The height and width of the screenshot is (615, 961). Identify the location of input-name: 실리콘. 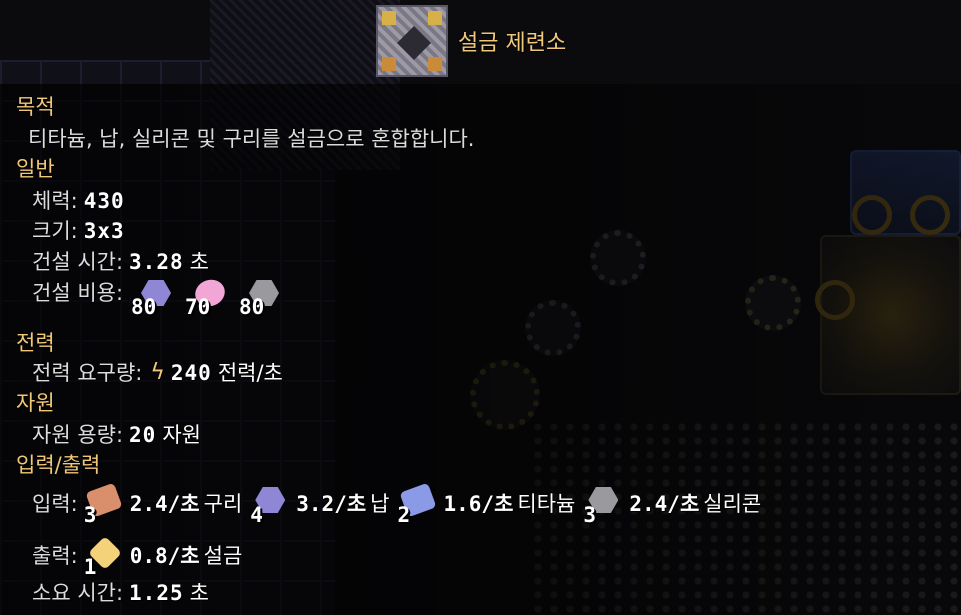
(732, 504).